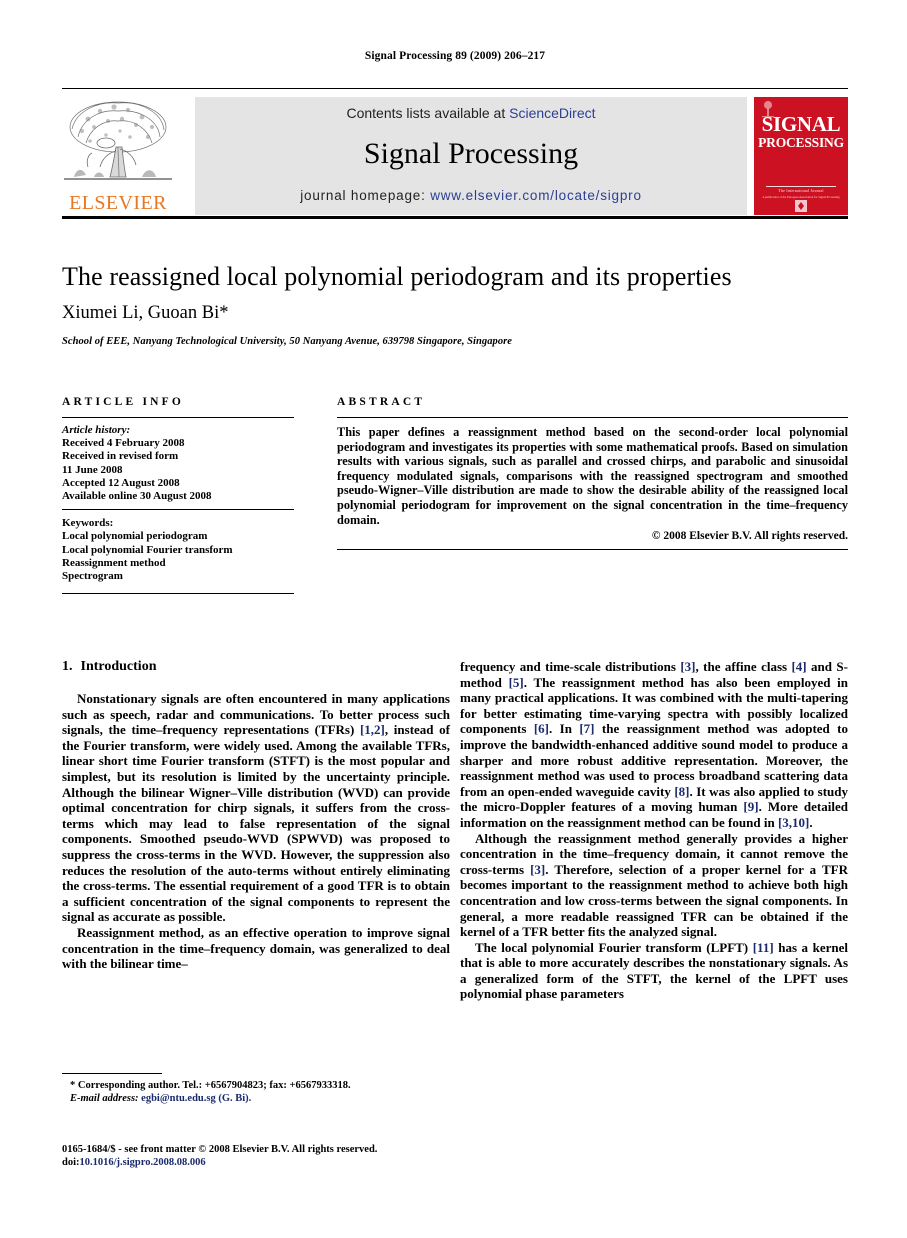 The height and width of the screenshot is (1238, 907). What do you see at coordinates (67, 666) in the screenshot?
I see `section-number: 1.` at bounding box center [67, 666].